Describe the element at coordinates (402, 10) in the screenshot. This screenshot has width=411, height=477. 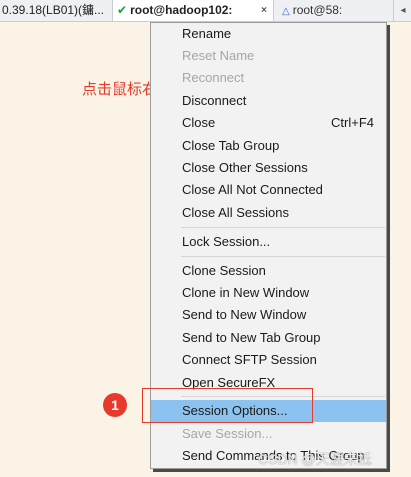
I see `tab-scroll-left-button: ◂` at that location.